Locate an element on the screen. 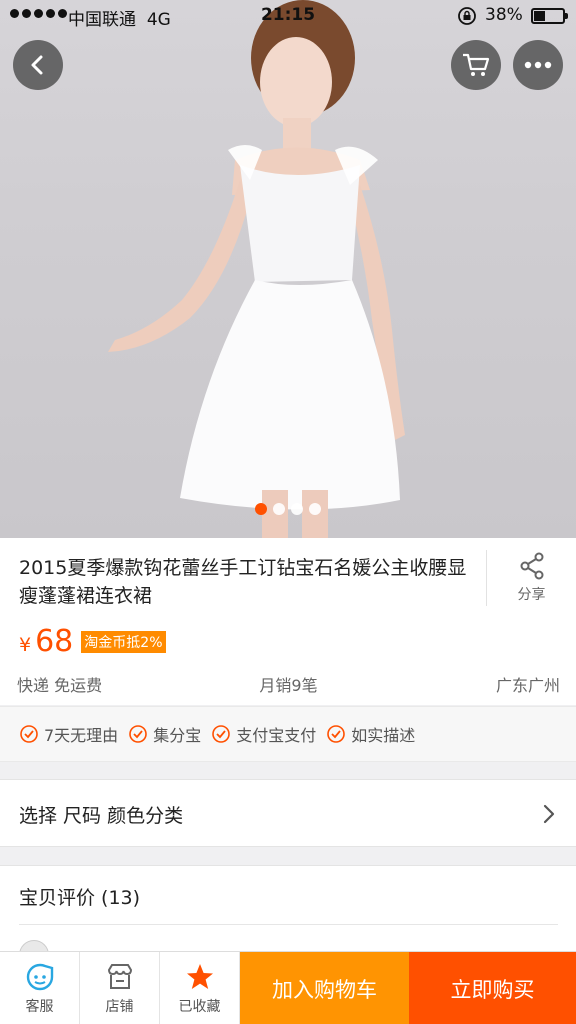 This screenshot has height=1024, width=576. shop-icon is located at coordinates (119, 976).